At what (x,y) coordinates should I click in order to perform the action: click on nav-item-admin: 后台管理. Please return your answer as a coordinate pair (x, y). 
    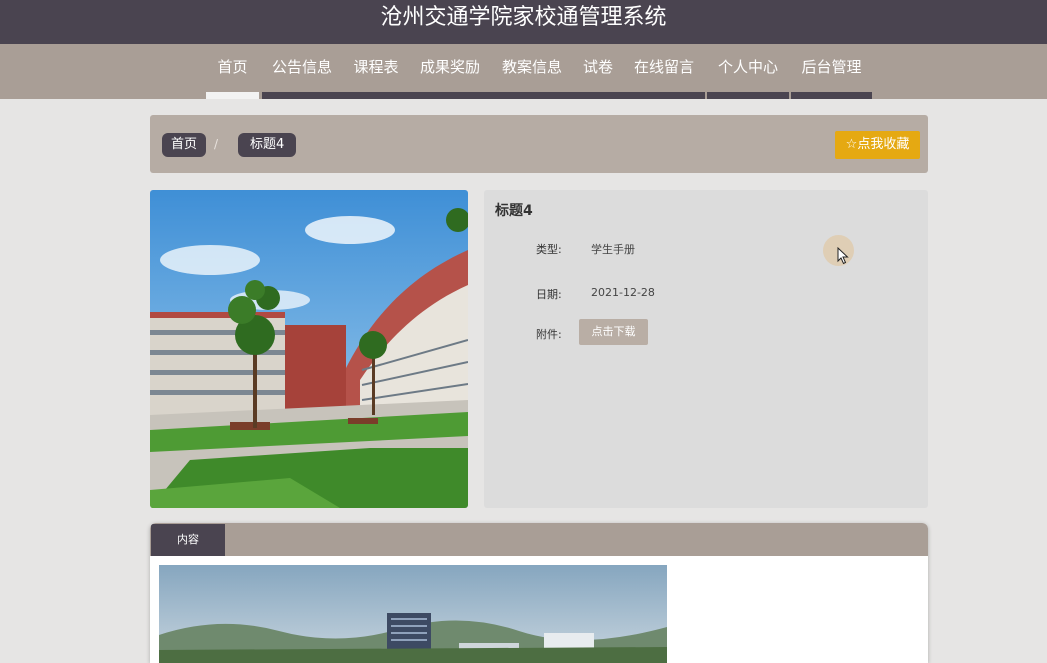
    Looking at the image, I should click on (831, 68).